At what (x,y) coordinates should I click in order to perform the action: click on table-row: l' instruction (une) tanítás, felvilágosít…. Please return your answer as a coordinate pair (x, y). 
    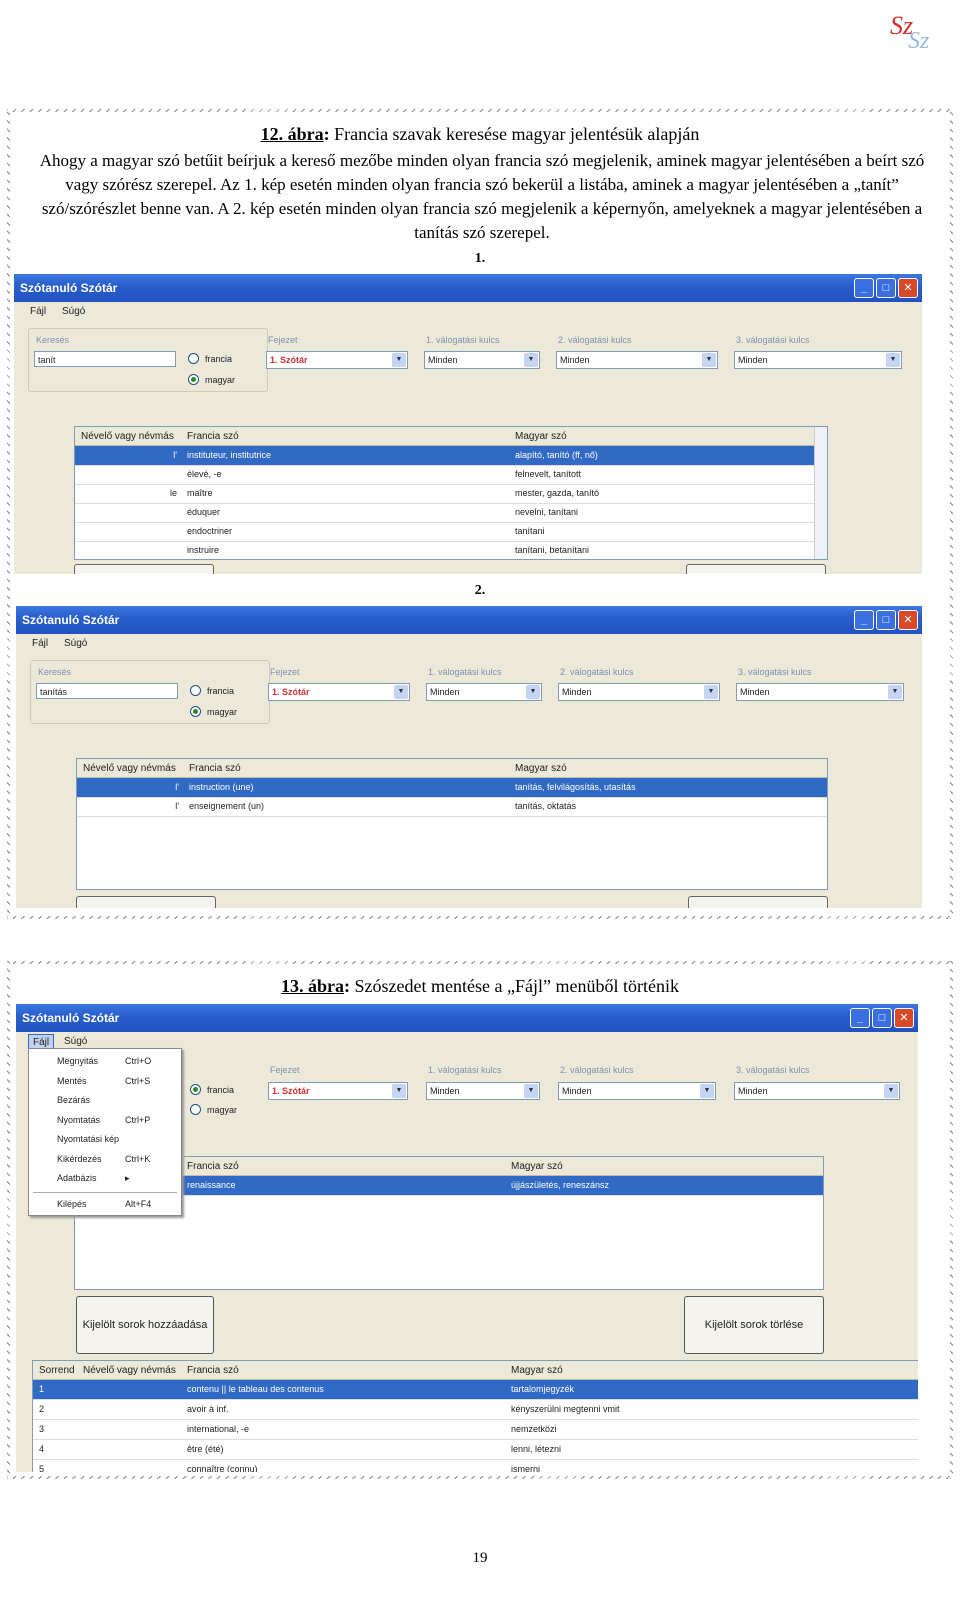
    Looking at the image, I should click on (452, 788).